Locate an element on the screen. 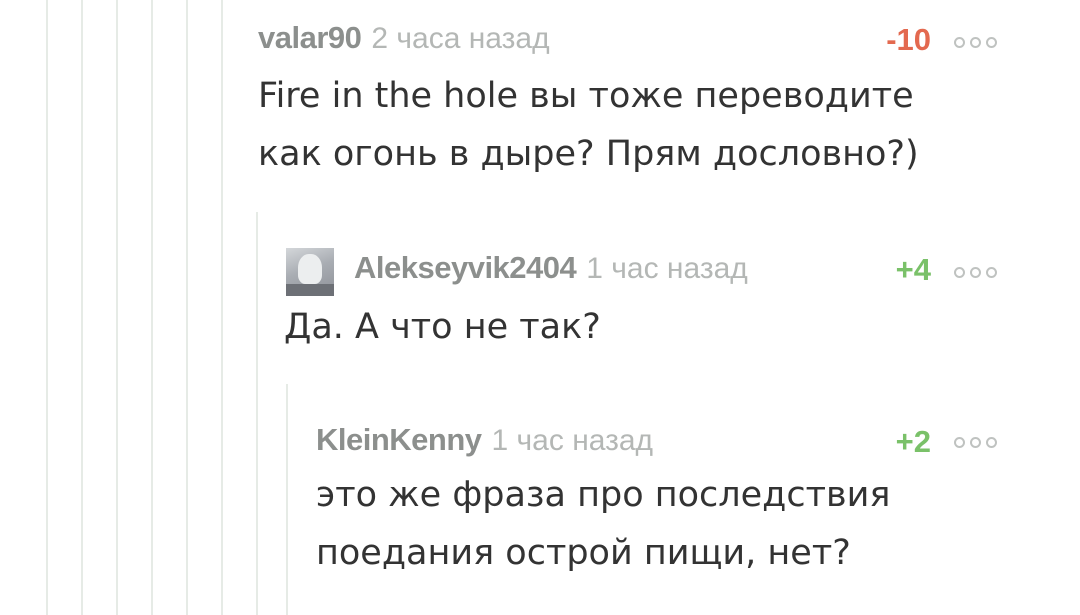  comment-body-line: это же фраза про последствия is located at coordinates (603, 495).